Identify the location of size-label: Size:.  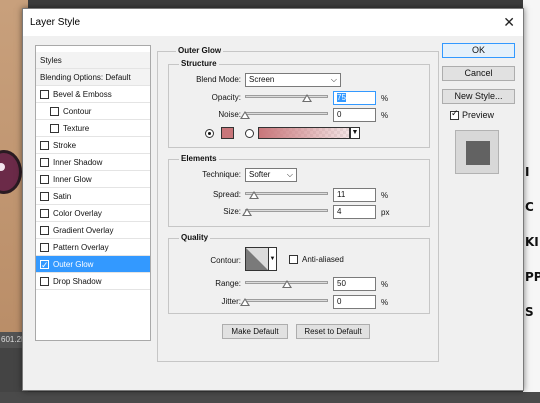
(232, 211).